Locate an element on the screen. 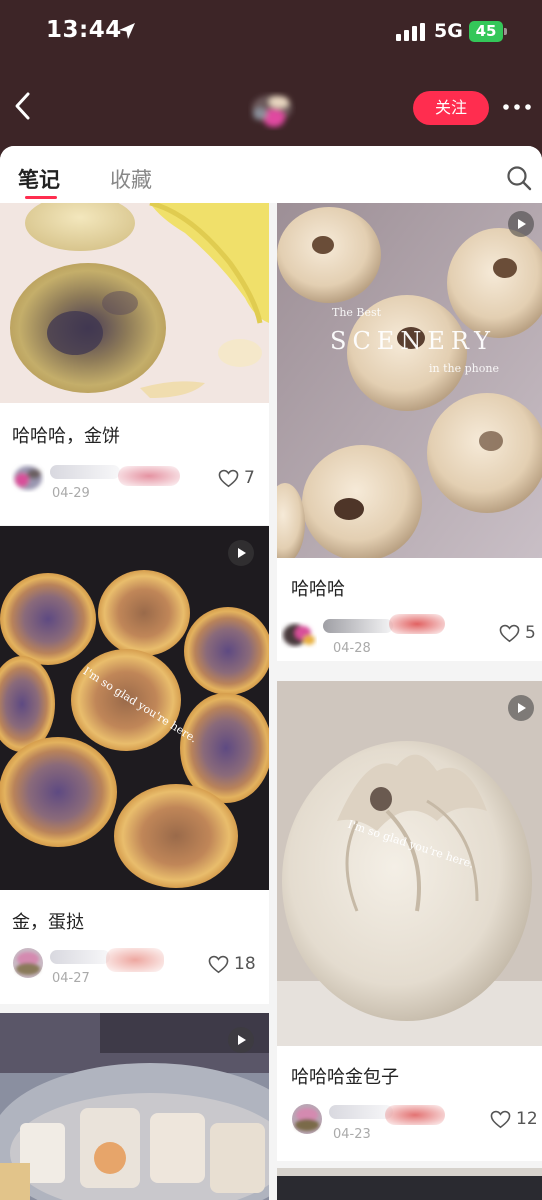  tab-notes: 笔记 is located at coordinates (39, 179).